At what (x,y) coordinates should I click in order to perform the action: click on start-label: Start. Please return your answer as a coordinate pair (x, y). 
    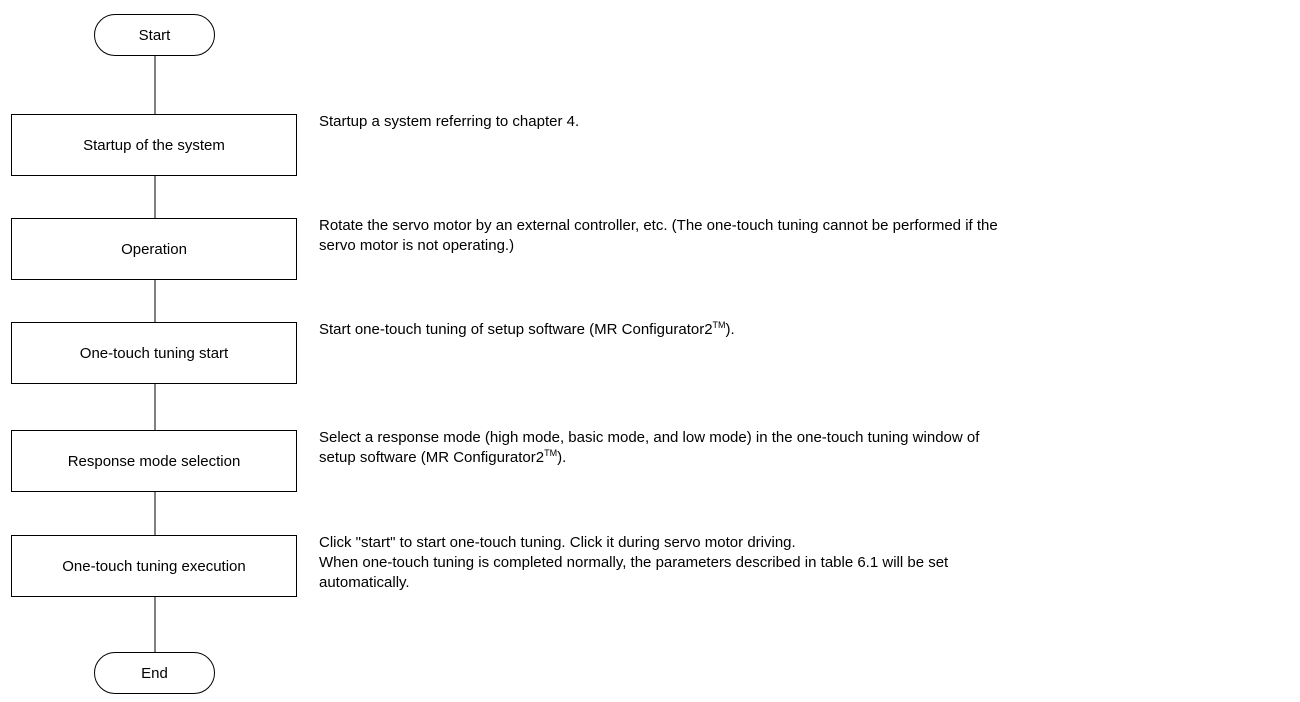
    Looking at the image, I should click on (154, 35).